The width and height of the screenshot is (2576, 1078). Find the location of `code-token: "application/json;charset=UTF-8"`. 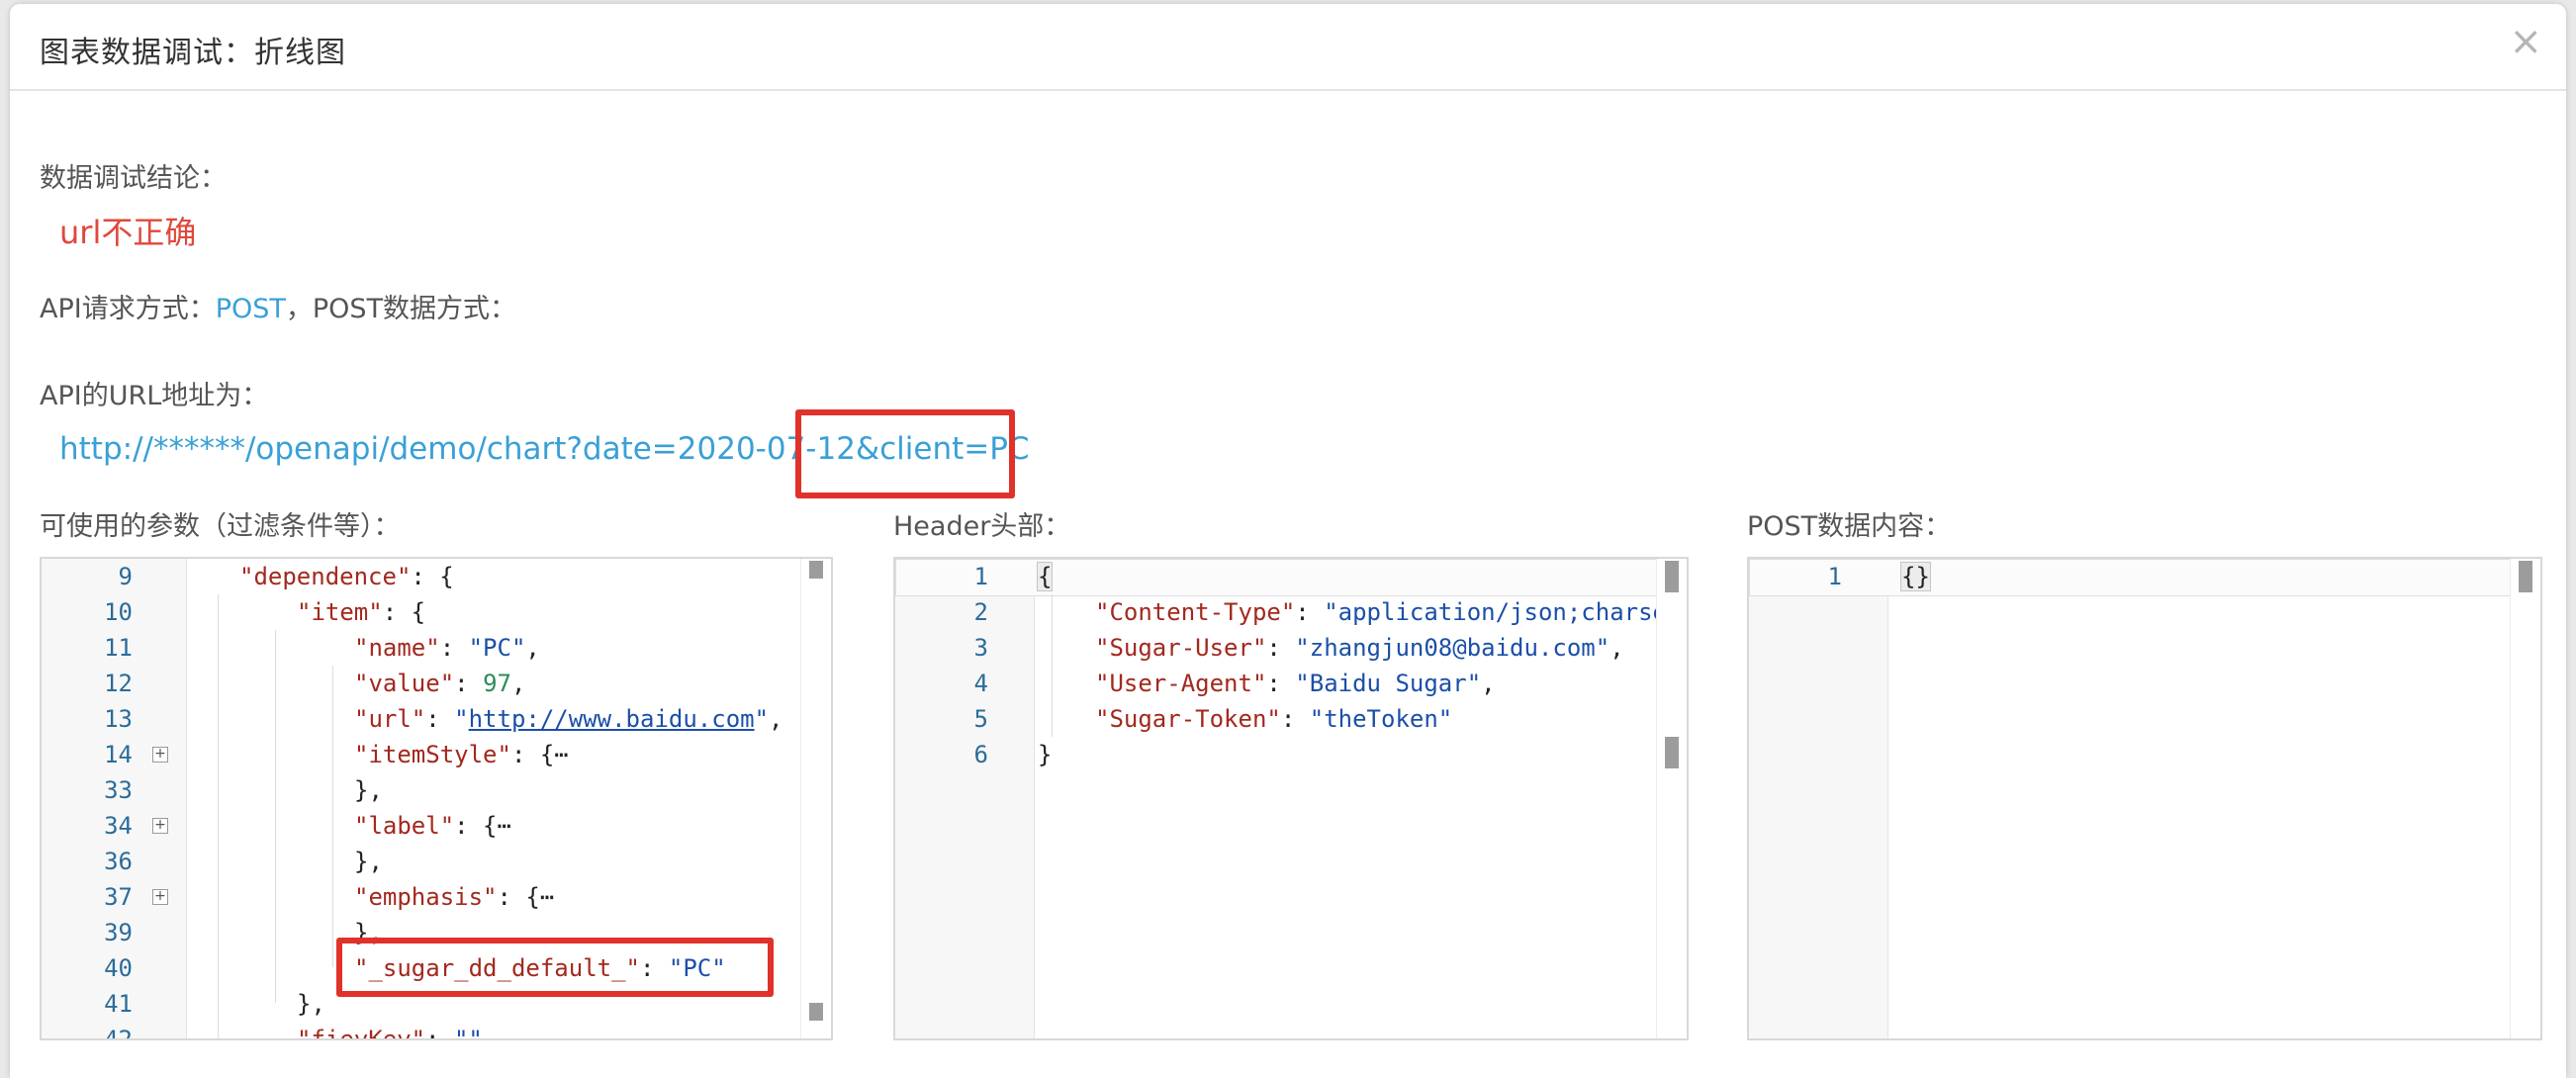

code-token: "application/json;charset=UTF-8" is located at coordinates (1506, 612).